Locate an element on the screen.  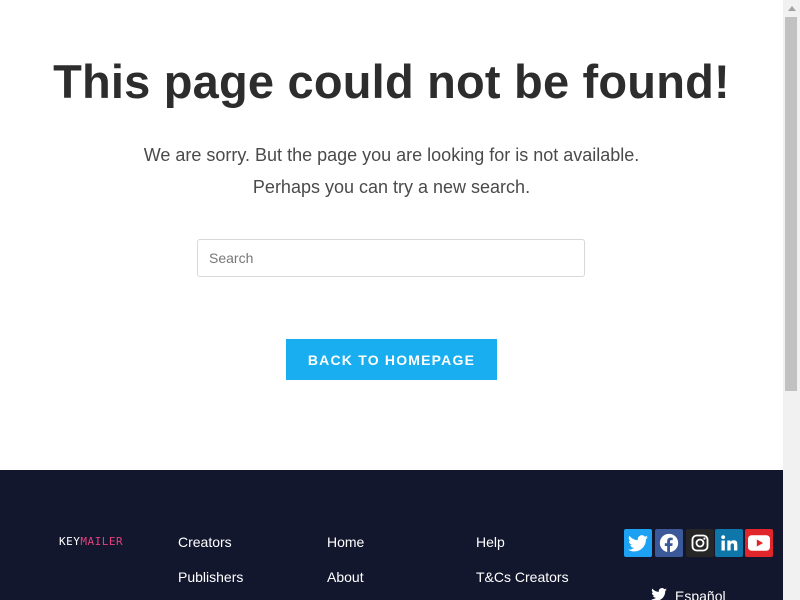
footer-logo: KEYMAILER is located at coordinates (91, 541).